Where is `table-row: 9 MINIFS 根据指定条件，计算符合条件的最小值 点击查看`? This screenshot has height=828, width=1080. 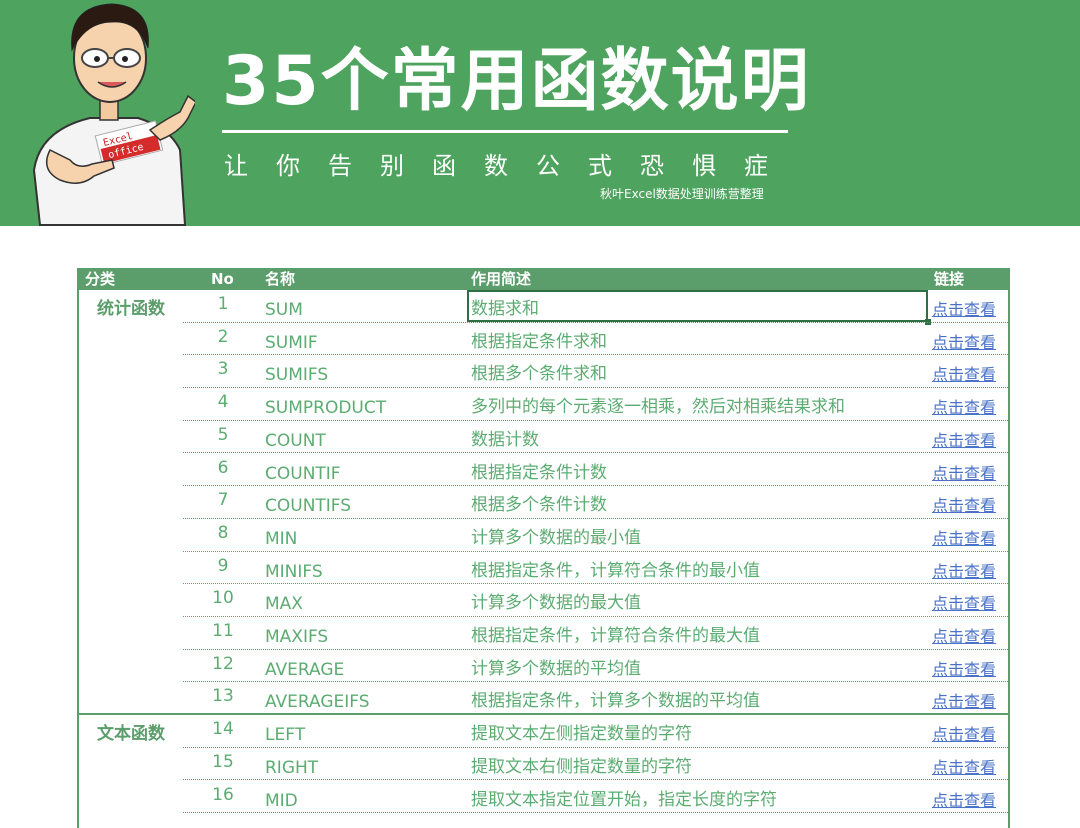 table-row: 9 MINIFS 根据指定条件，计算符合条件的最小值 点击查看 is located at coordinates (543, 568).